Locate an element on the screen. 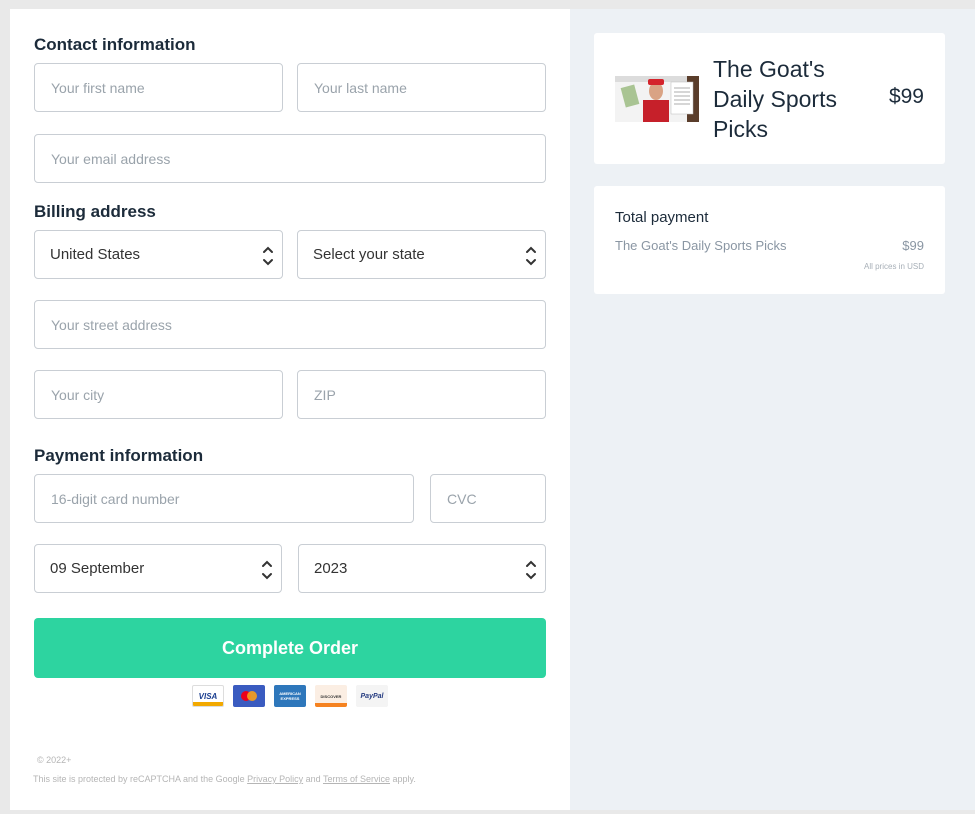 Image resolution: width=975 pixels, height=814 pixels. expiry-year-value: 2023 is located at coordinates (331, 568).